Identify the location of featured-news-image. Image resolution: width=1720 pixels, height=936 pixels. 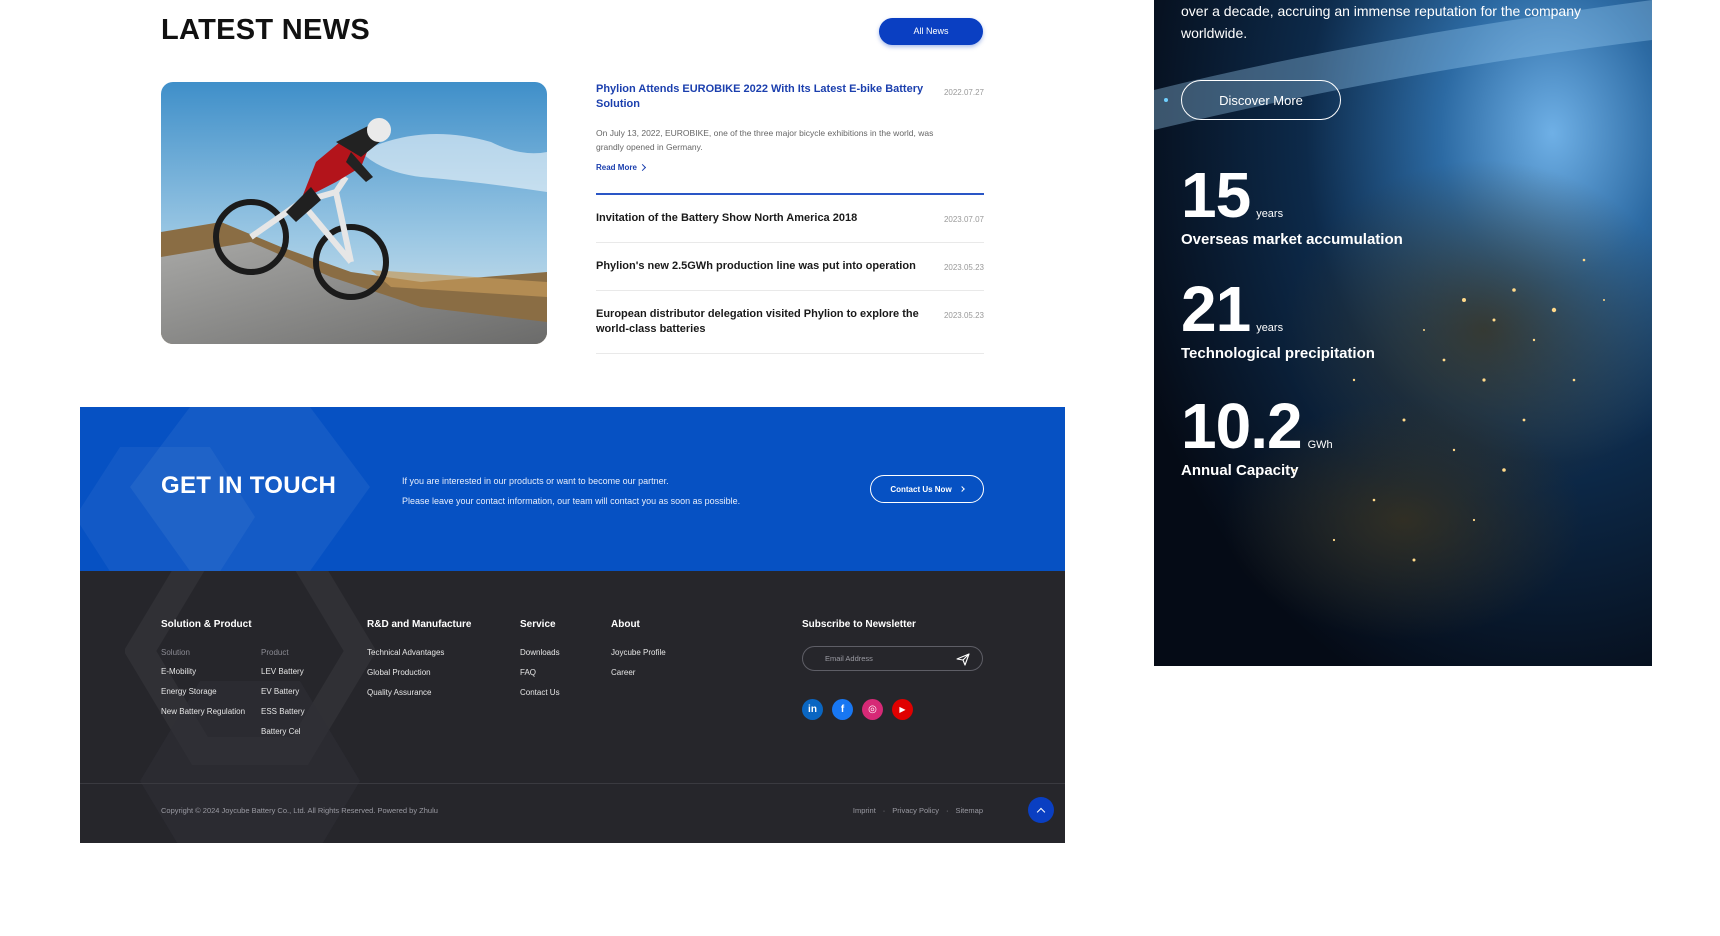
(354, 213).